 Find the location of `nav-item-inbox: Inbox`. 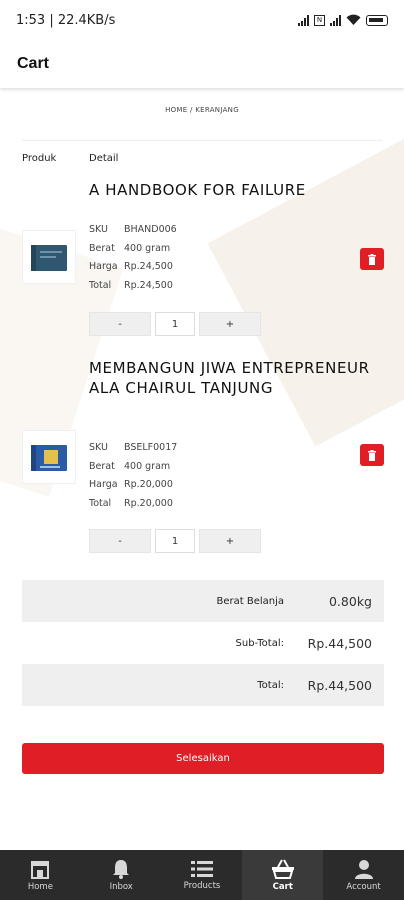

nav-item-inbox: Inbox is located at coordinates (121, 875).